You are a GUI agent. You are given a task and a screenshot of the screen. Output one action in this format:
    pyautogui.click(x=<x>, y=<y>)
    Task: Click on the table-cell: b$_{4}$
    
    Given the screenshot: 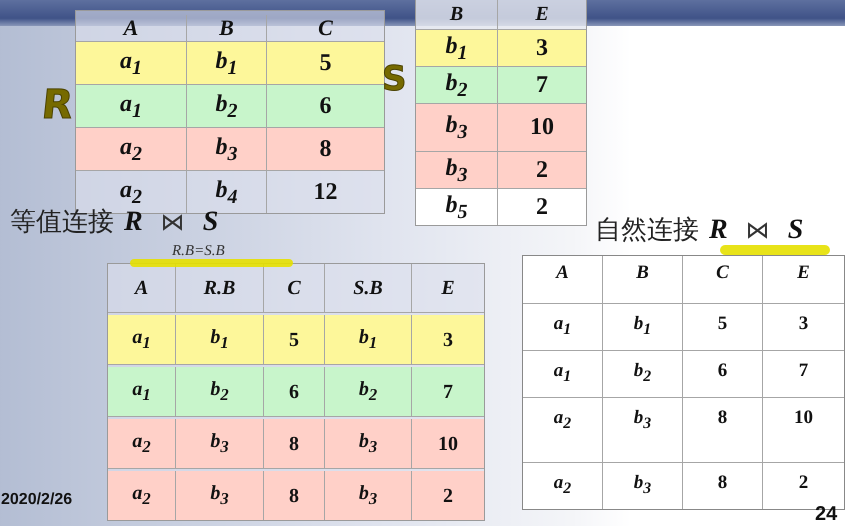 What is the action you would take?
    pyautogui.click(x=227, y=192)
    